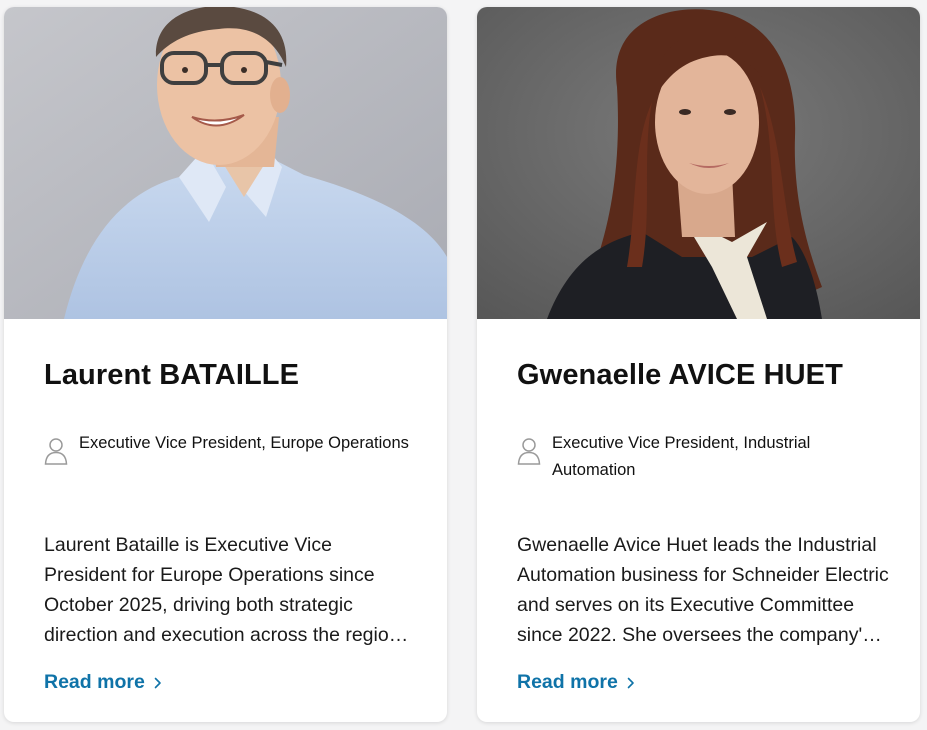 The image size is (927, 730). Describe the element at coordinates (172, 375) in the screenshot. I see `leader-name: Laurent BATAILLE` at that location.